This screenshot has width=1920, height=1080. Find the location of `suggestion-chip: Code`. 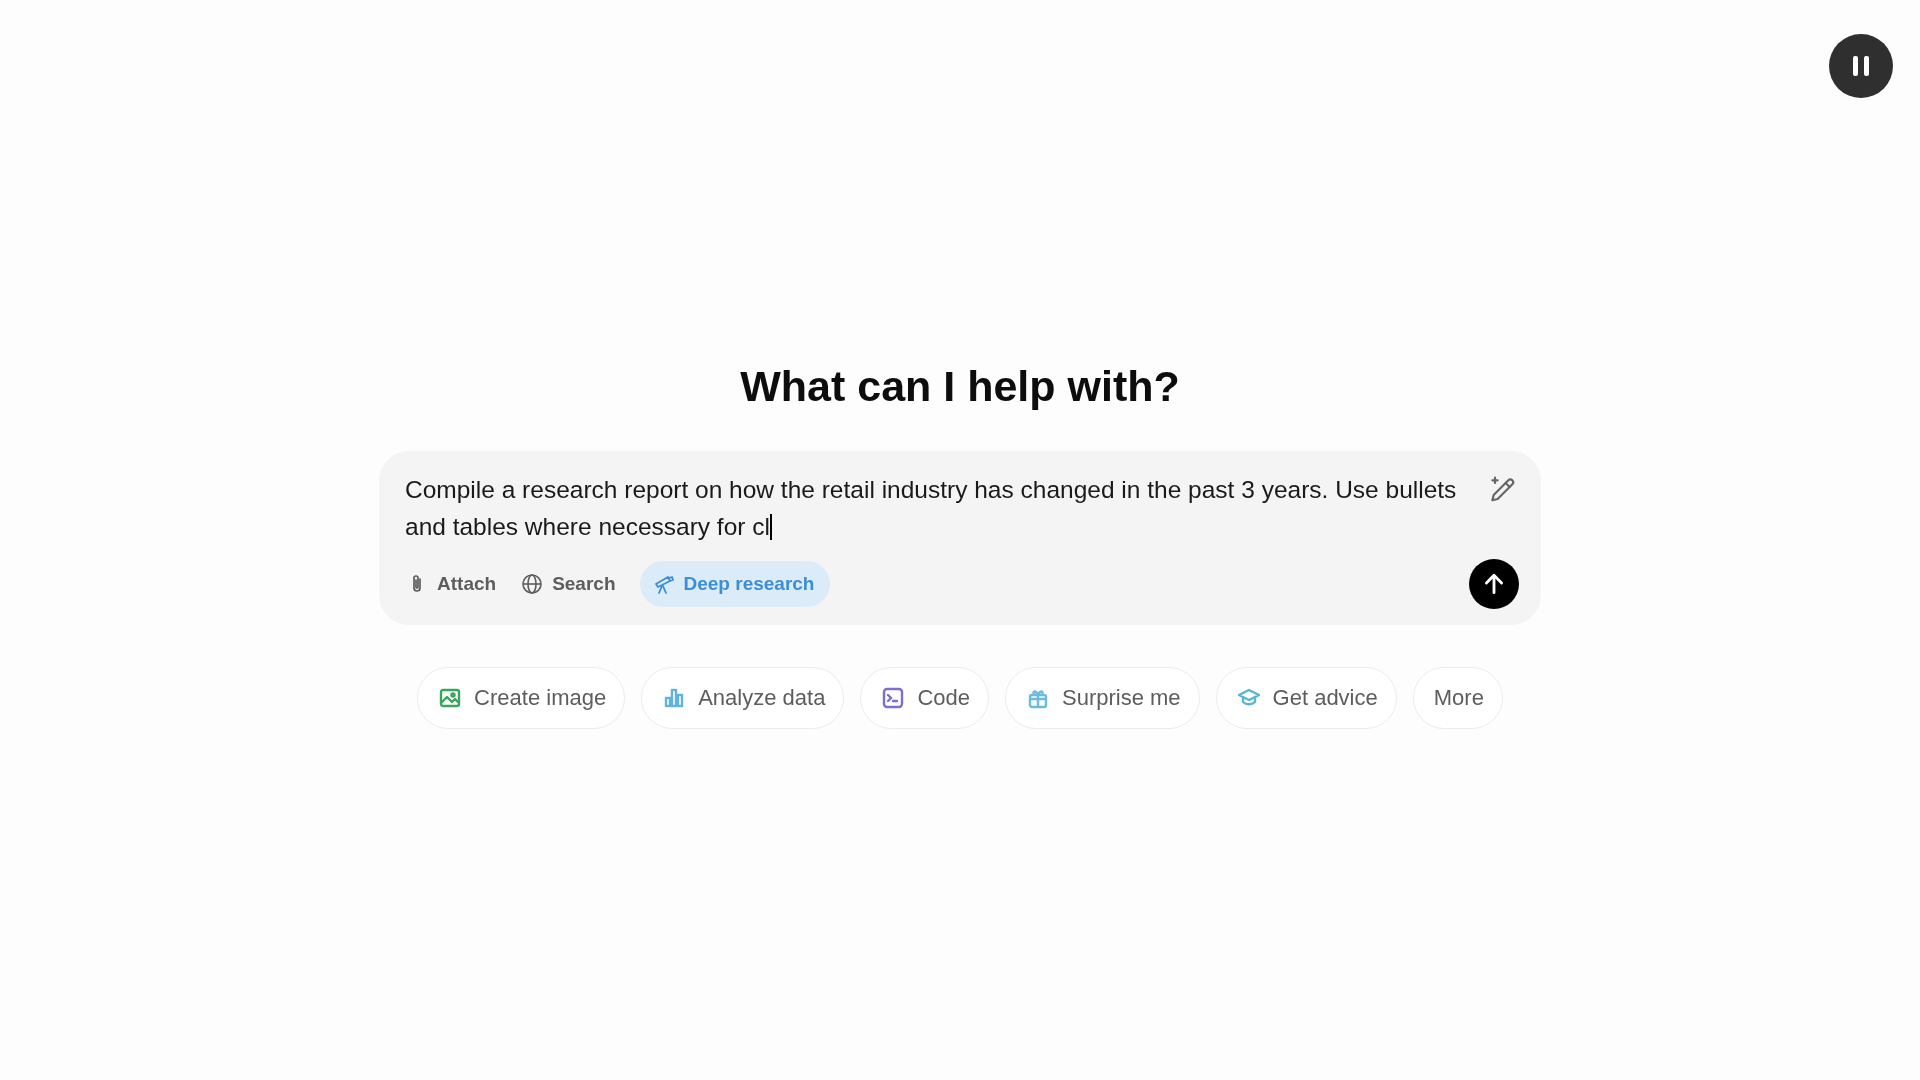

suggestion-chip: Code is located at coordinates (924, 698).